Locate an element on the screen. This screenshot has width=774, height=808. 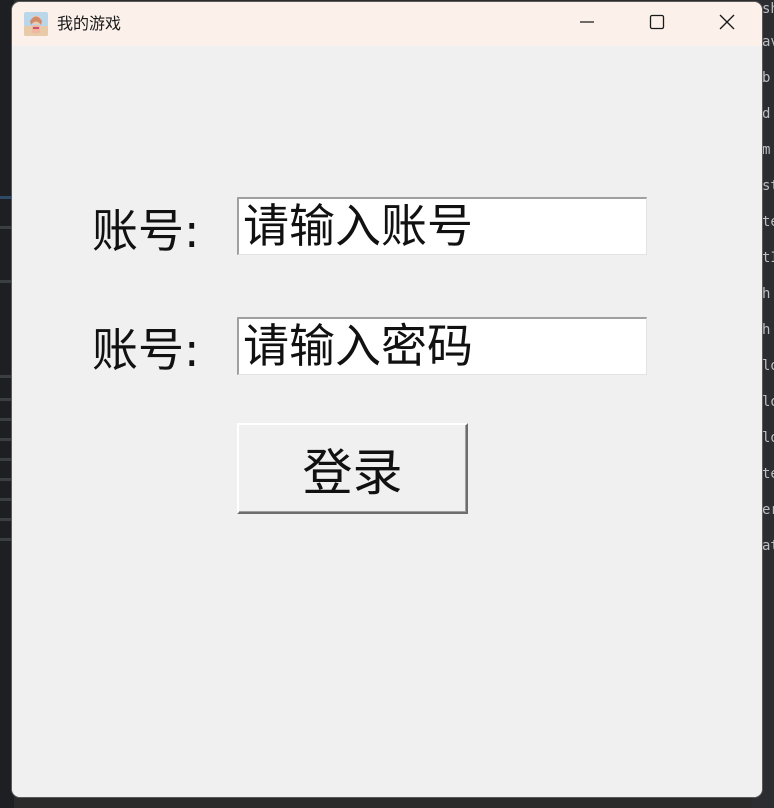
minimize-icon is located at coordinates (587, 24).